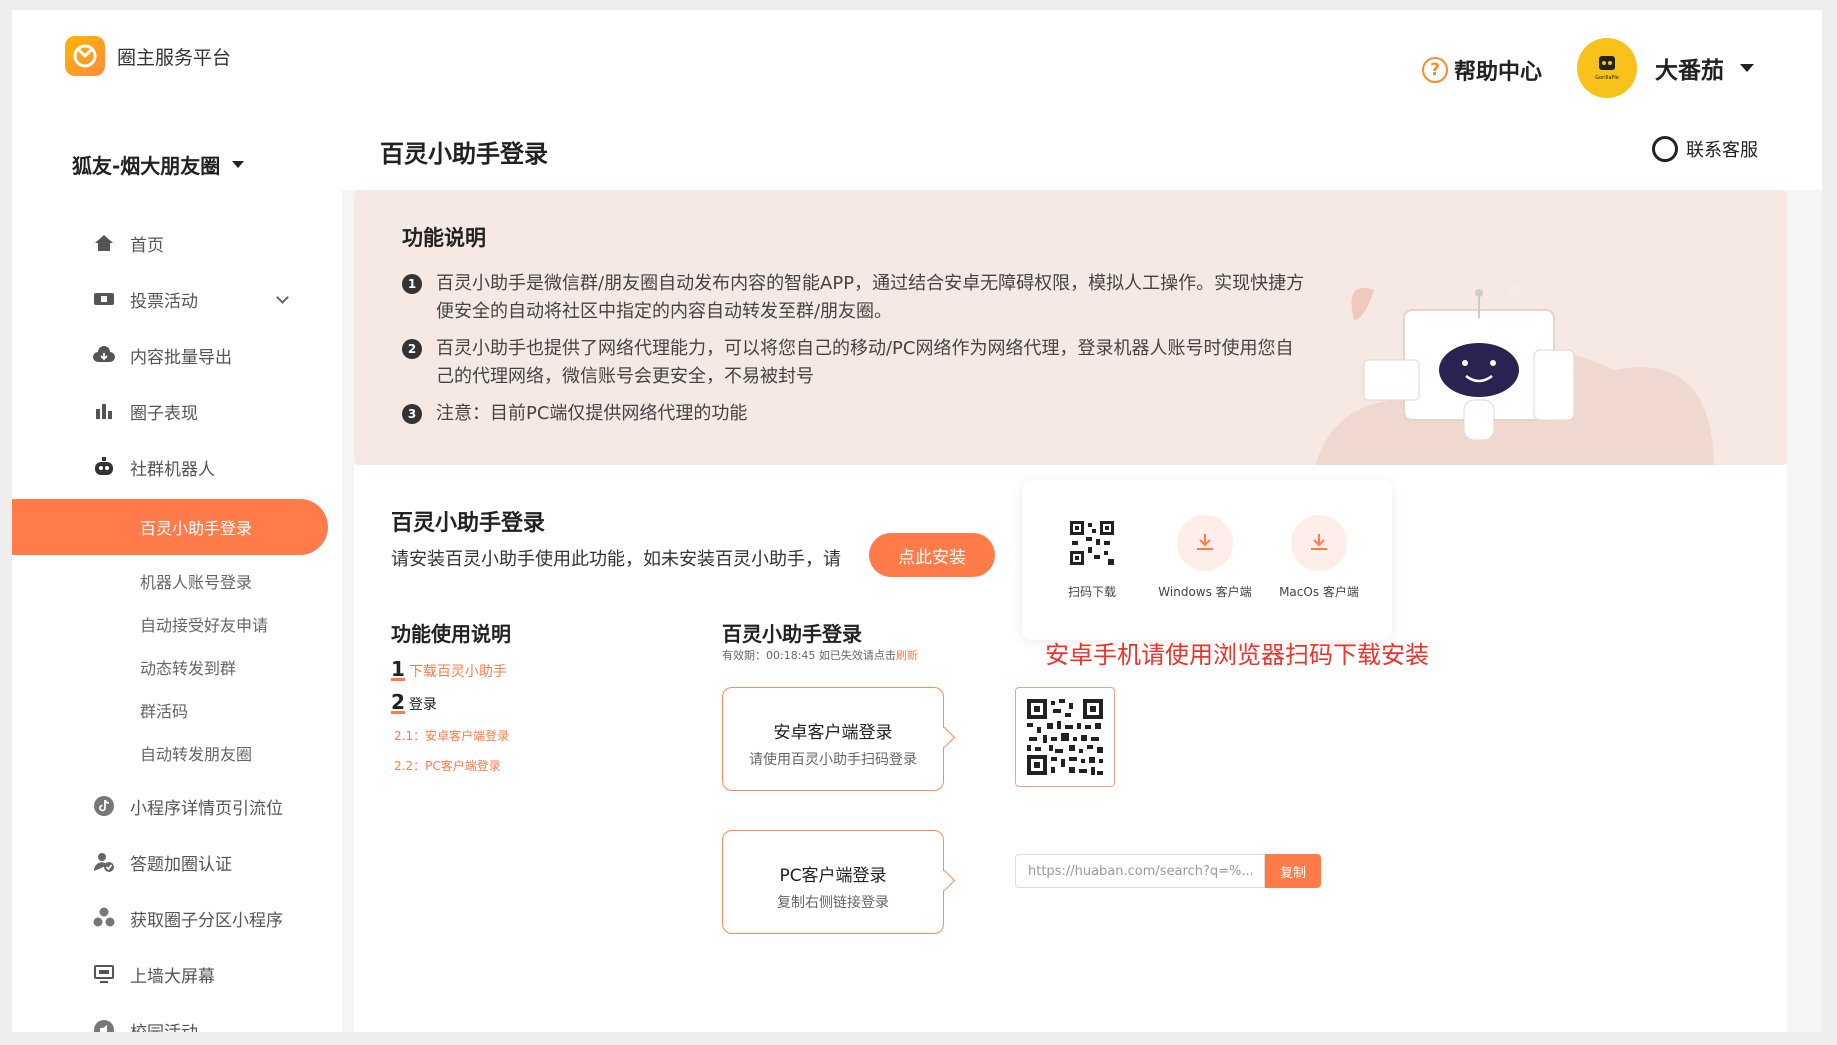  I want to click on sidebar-item-miniprogram: 小程序详情页引流位, so click(177, 806).